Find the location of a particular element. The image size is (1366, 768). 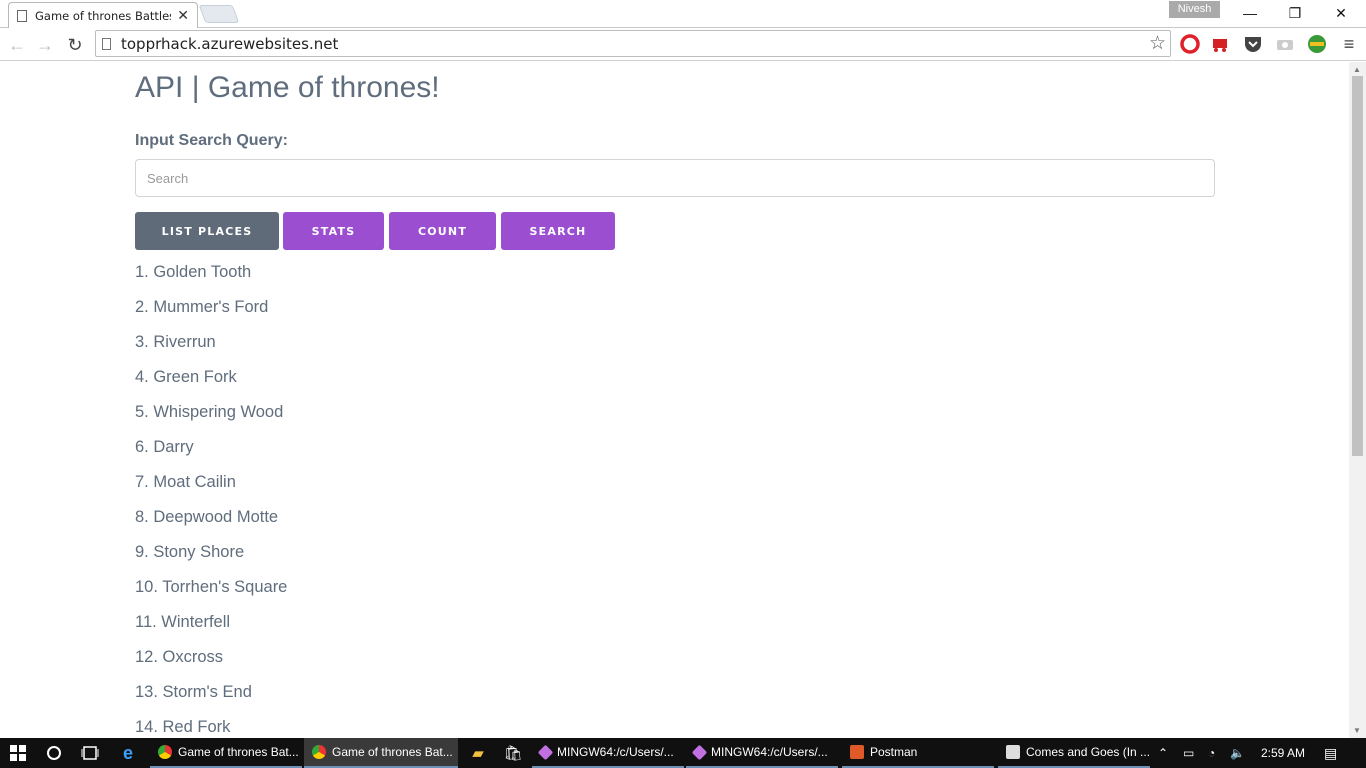

list-item: 1. Golden Tooth is located at coordinates (193, 272).